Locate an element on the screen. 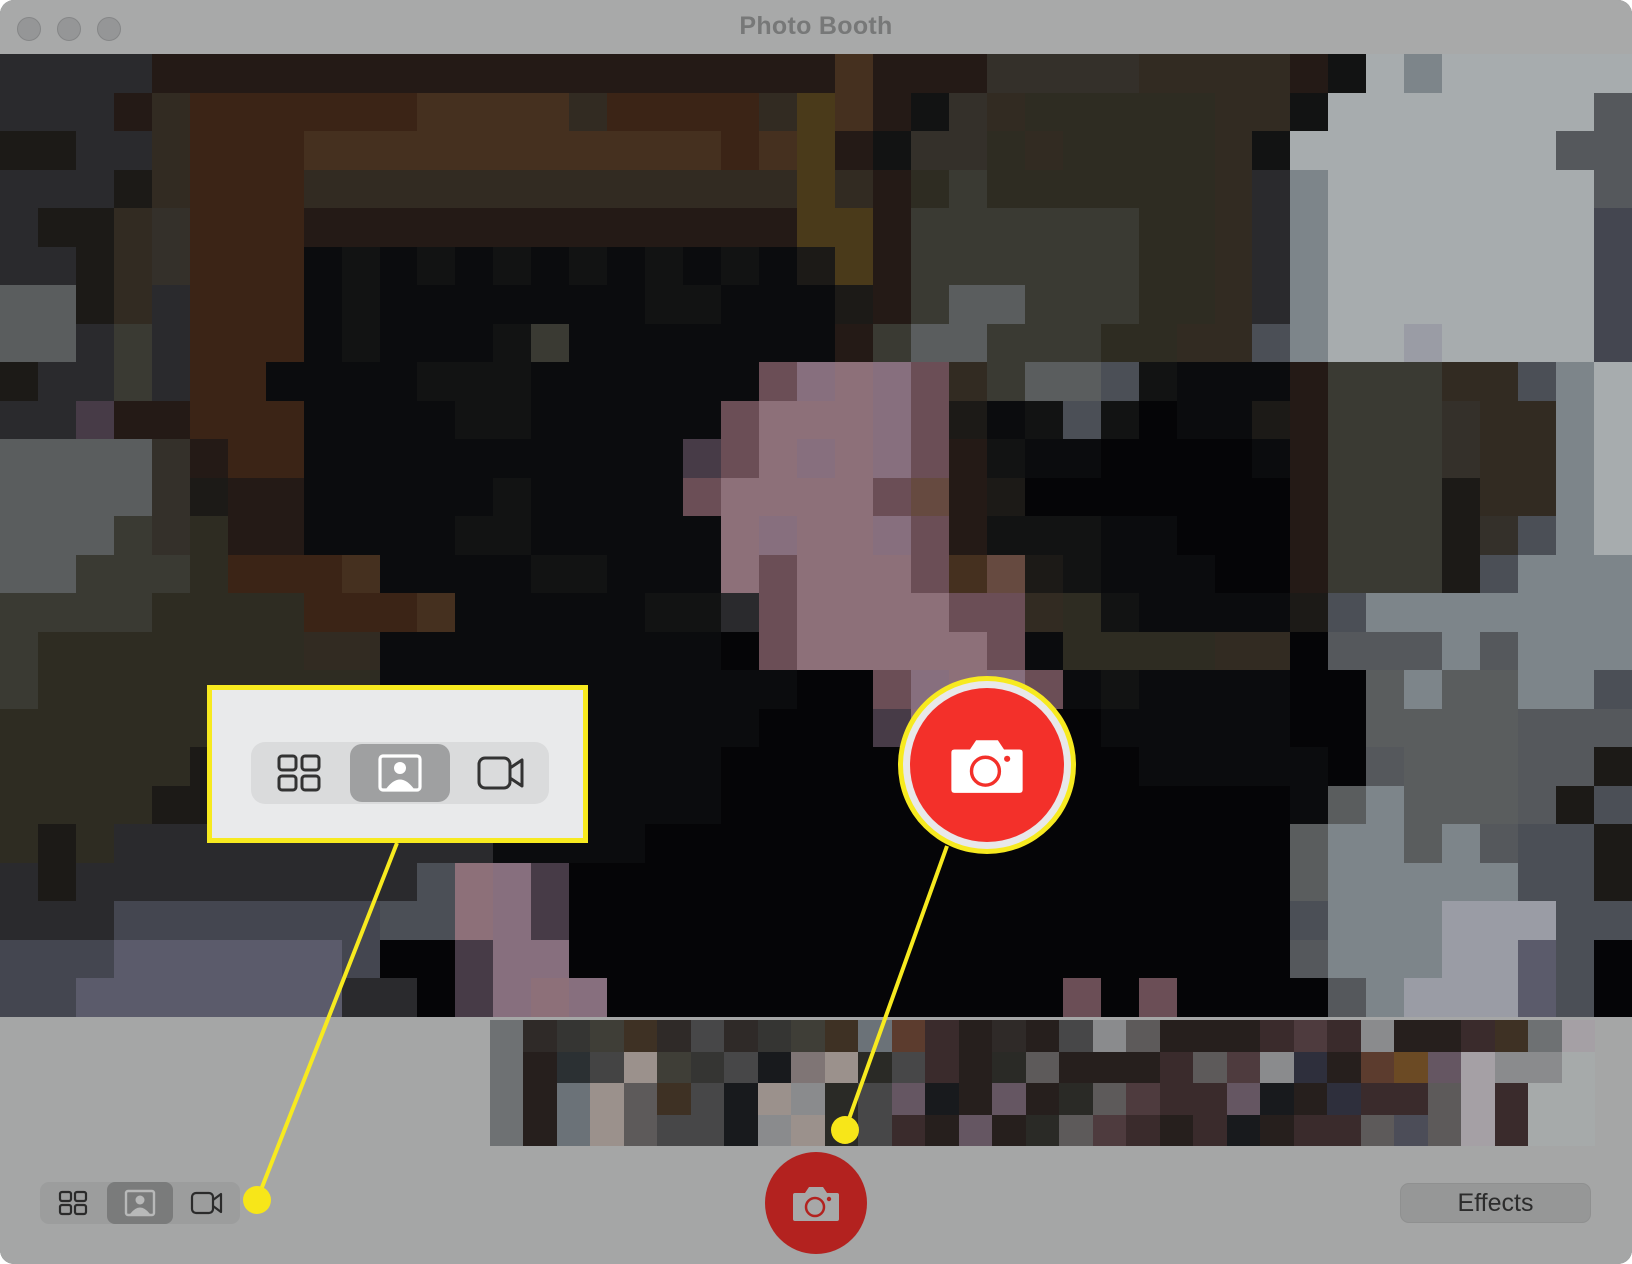 This screenshot has height=1264, width=1632. mode-single-photo-button is located at coordinates (140, 1203).